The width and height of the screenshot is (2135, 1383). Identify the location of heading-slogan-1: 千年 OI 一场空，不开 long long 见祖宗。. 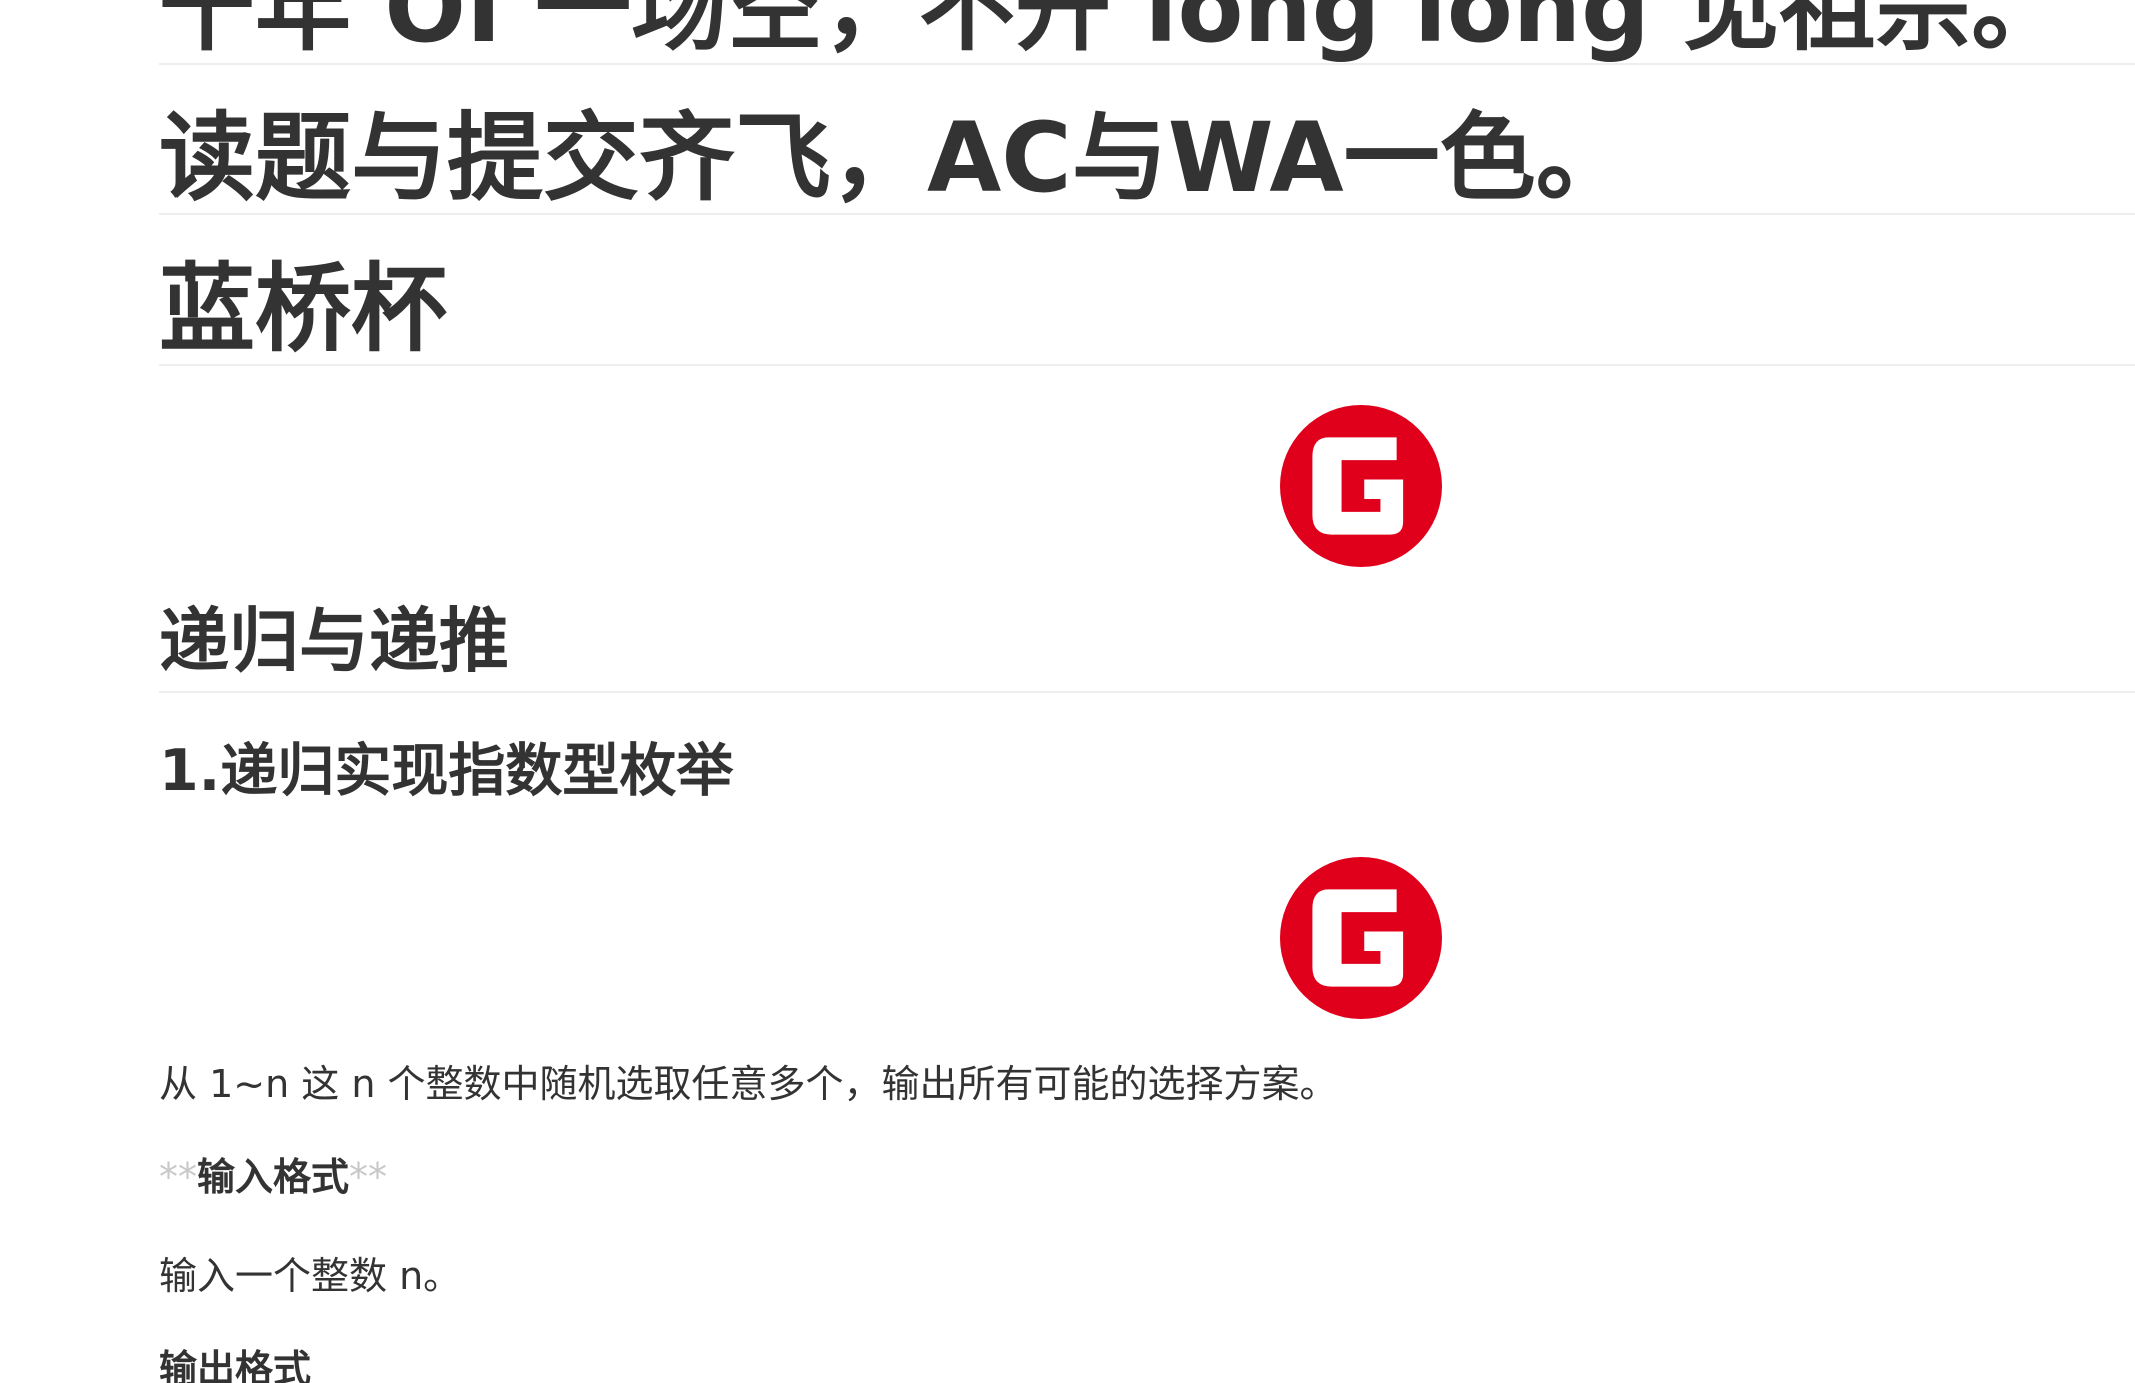
(1147, 32).